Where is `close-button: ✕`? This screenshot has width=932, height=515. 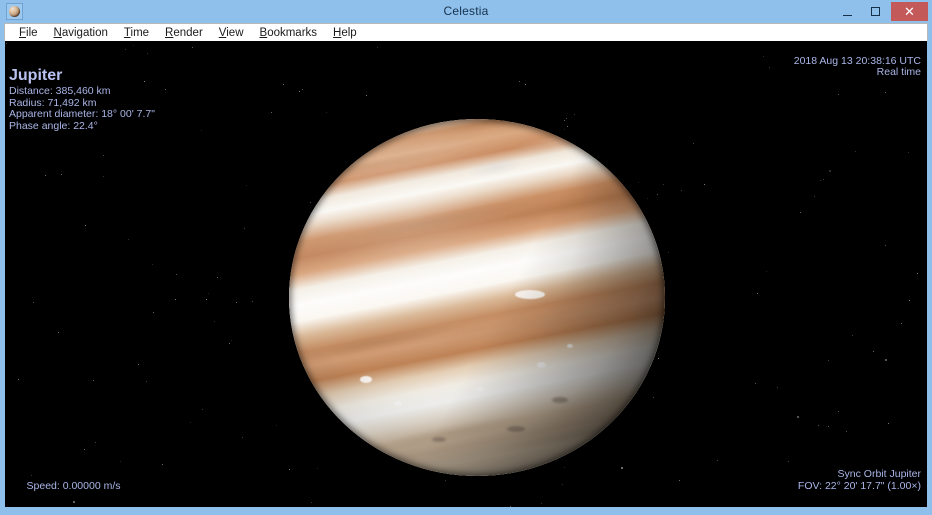 close-button: ✕ is located at coordinates (909, 11).